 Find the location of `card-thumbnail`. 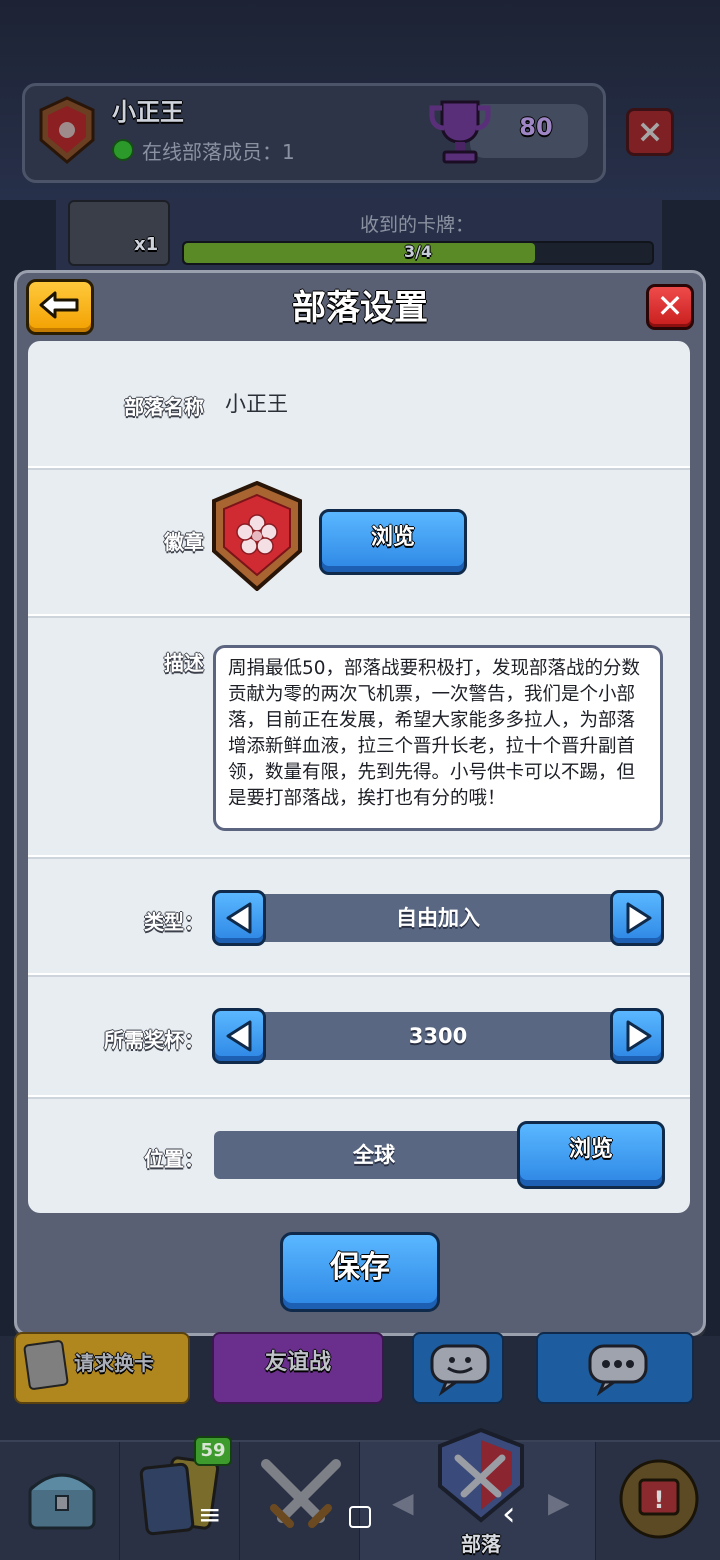

card-thumbnail is located at coordinates (119, 233).